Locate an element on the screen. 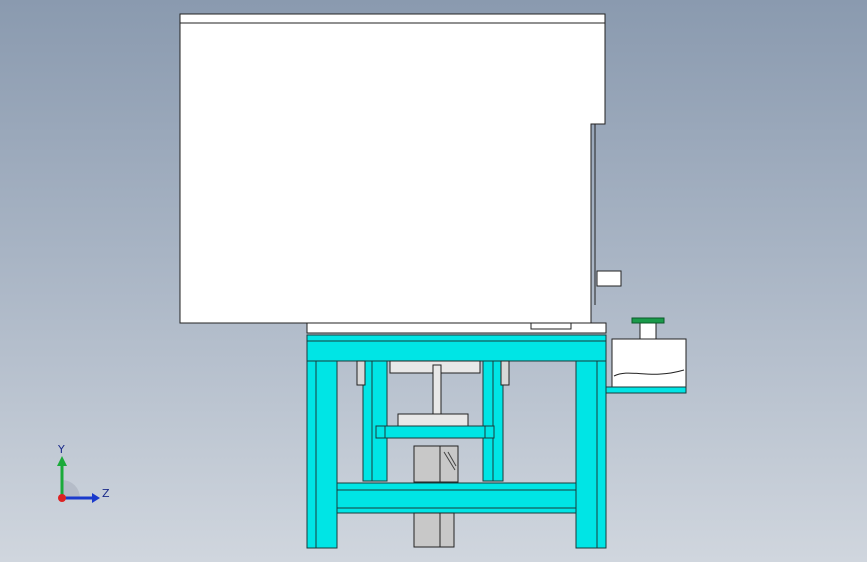  lift-bracket is located at coordinates (435, 426).